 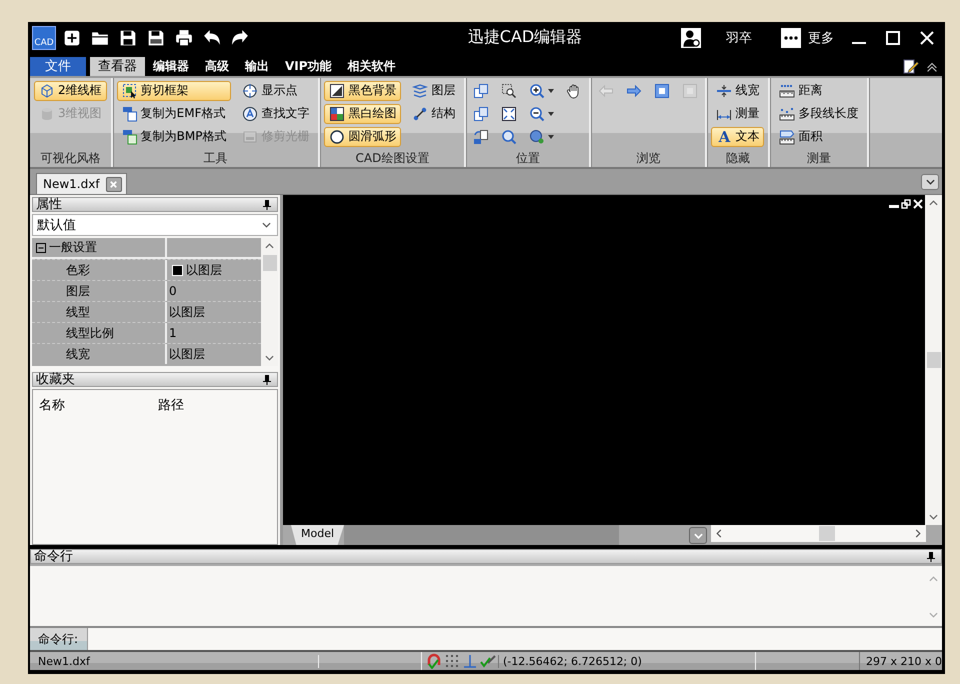 What do you see at coordinates (99, 249) in the screenshot?
I see `section-row: 一般设置` at bounding box center [99, 249].